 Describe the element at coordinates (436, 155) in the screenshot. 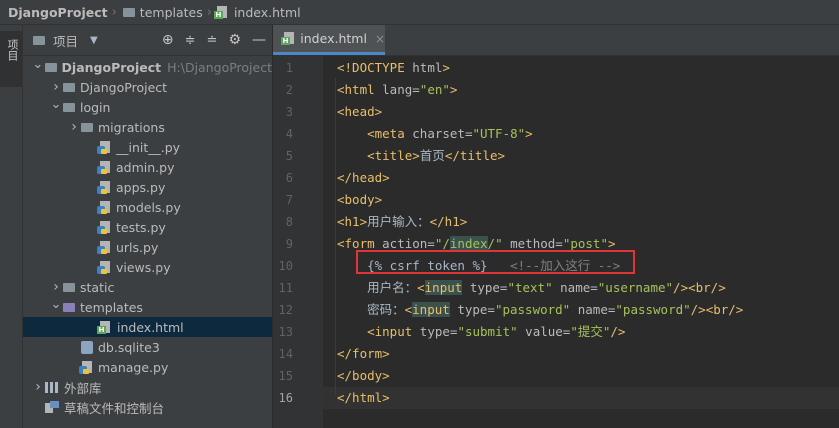

I see `code-line: <title>首页</title>` at that location.